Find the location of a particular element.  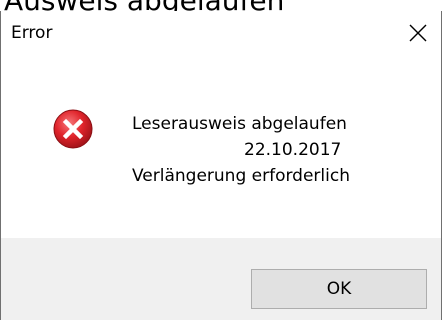

ok-button: OK is located at coordinates (339, 289).